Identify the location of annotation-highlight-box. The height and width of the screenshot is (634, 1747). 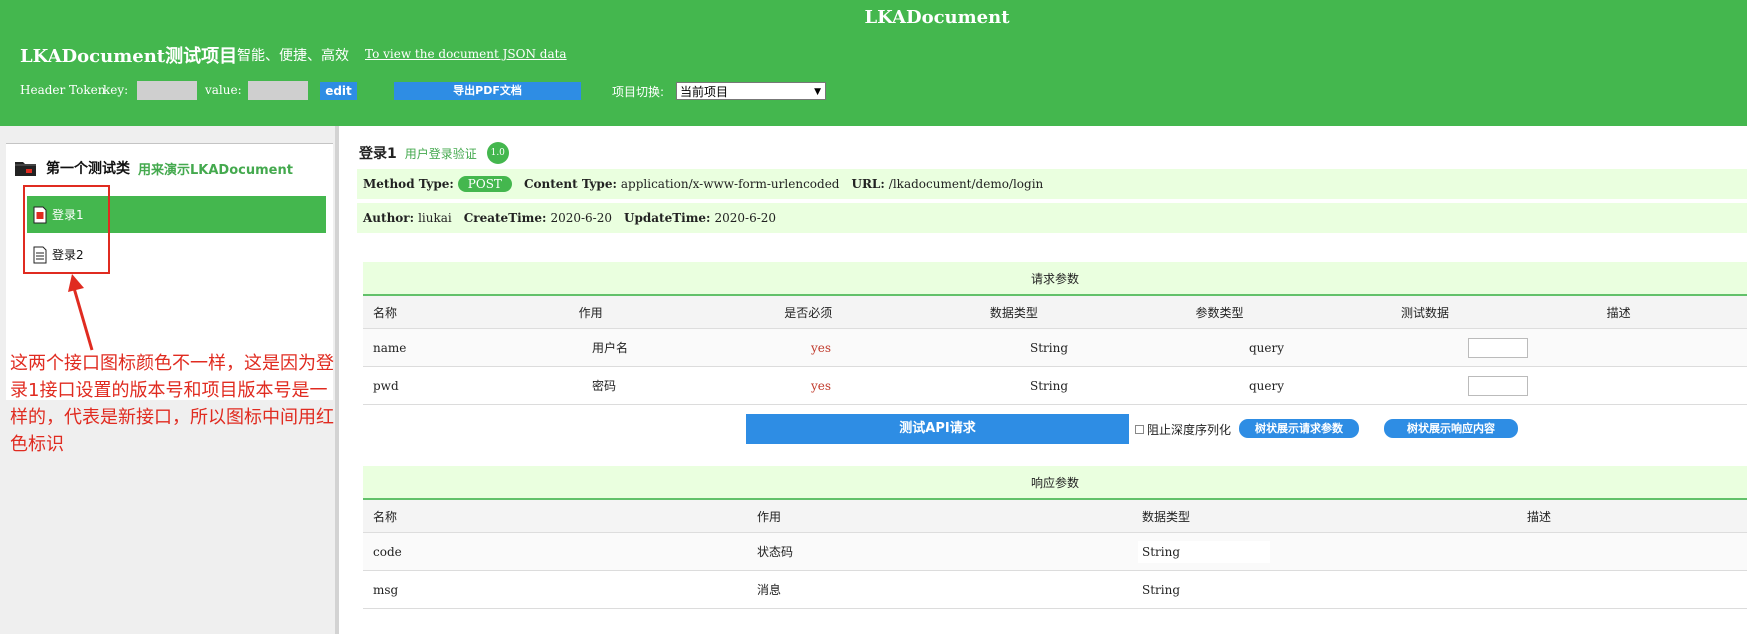
(66, 229).